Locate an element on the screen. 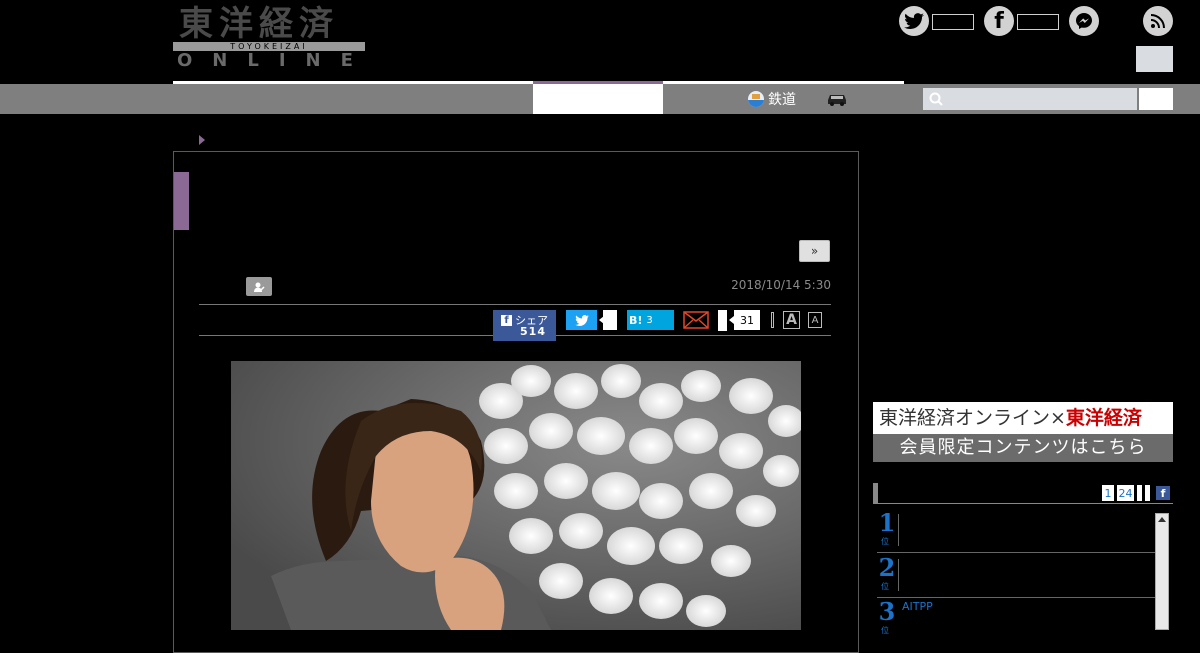  mail-share-button is located at coordinates (696, 320).